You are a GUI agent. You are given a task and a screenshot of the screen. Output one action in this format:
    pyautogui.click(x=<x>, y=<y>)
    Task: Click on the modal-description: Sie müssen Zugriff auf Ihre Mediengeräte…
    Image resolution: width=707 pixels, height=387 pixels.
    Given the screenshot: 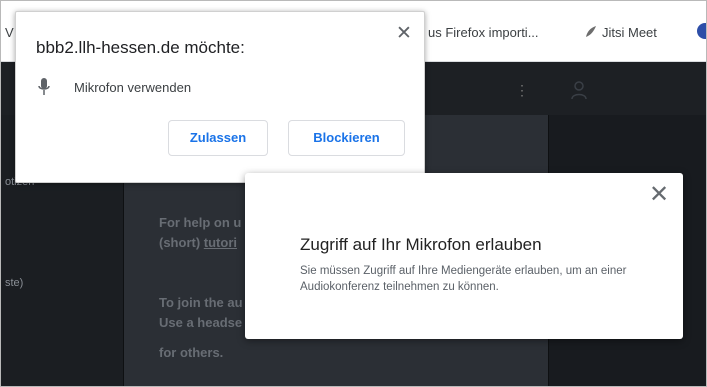 What is the action you would take?
    pyautogui.click(x=463, y=279)
    